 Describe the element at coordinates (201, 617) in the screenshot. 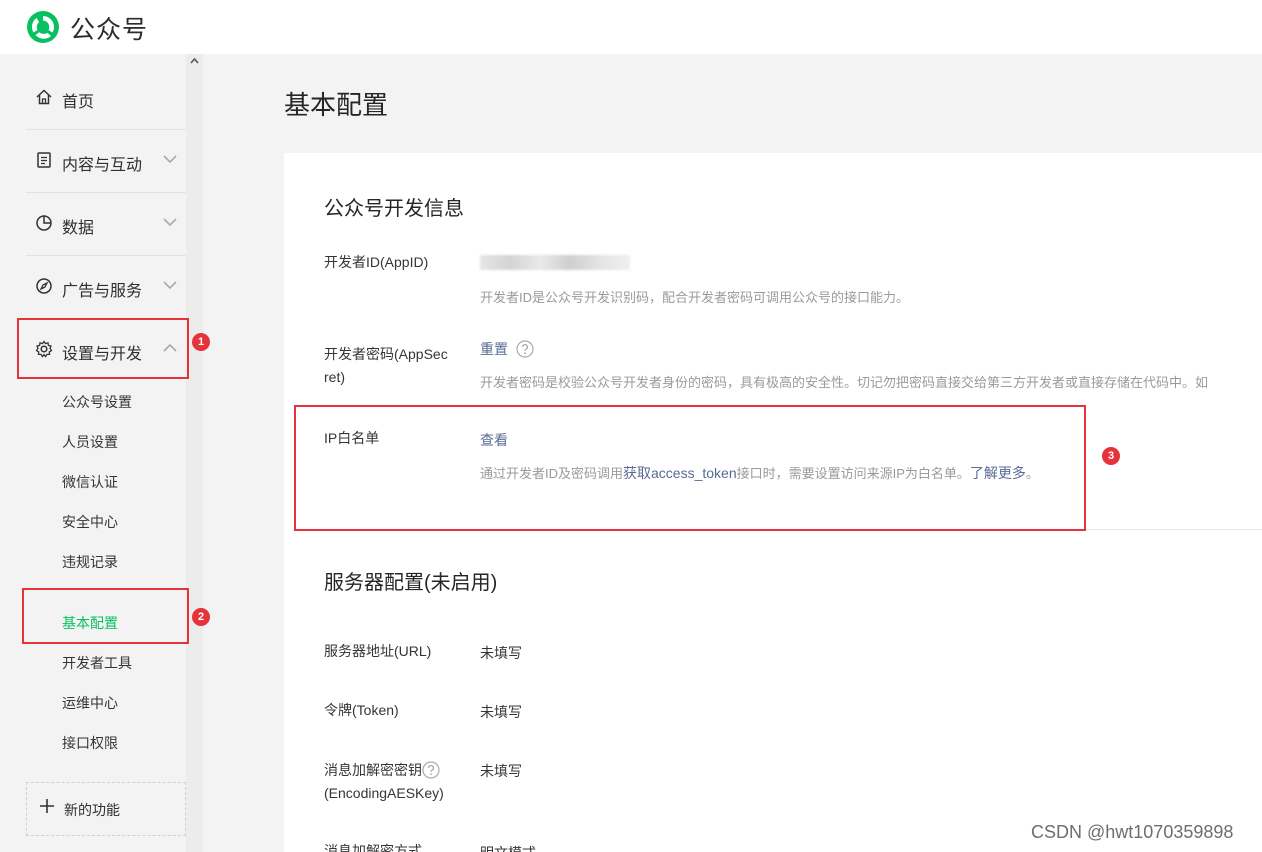

I see `annotation-badge-2: 2` at that location.